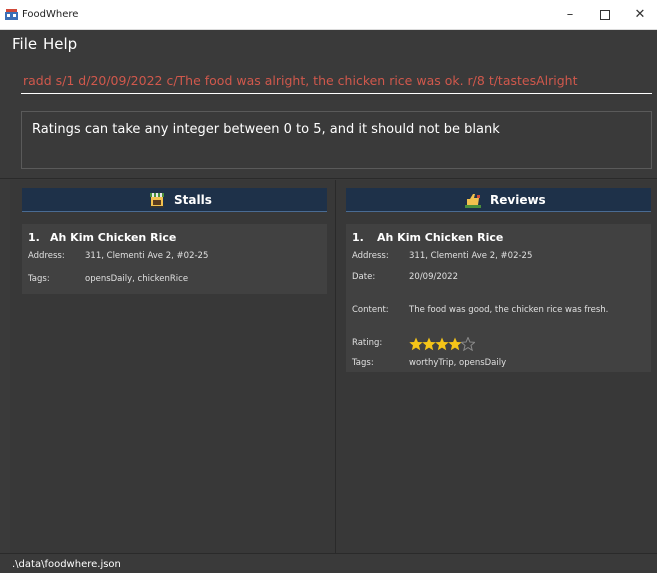 This screenshot has height=573, width=657. Describe the element at coordinates (363, 363) in the screenshot. I see `review-tags-label: Tags:` at that location.